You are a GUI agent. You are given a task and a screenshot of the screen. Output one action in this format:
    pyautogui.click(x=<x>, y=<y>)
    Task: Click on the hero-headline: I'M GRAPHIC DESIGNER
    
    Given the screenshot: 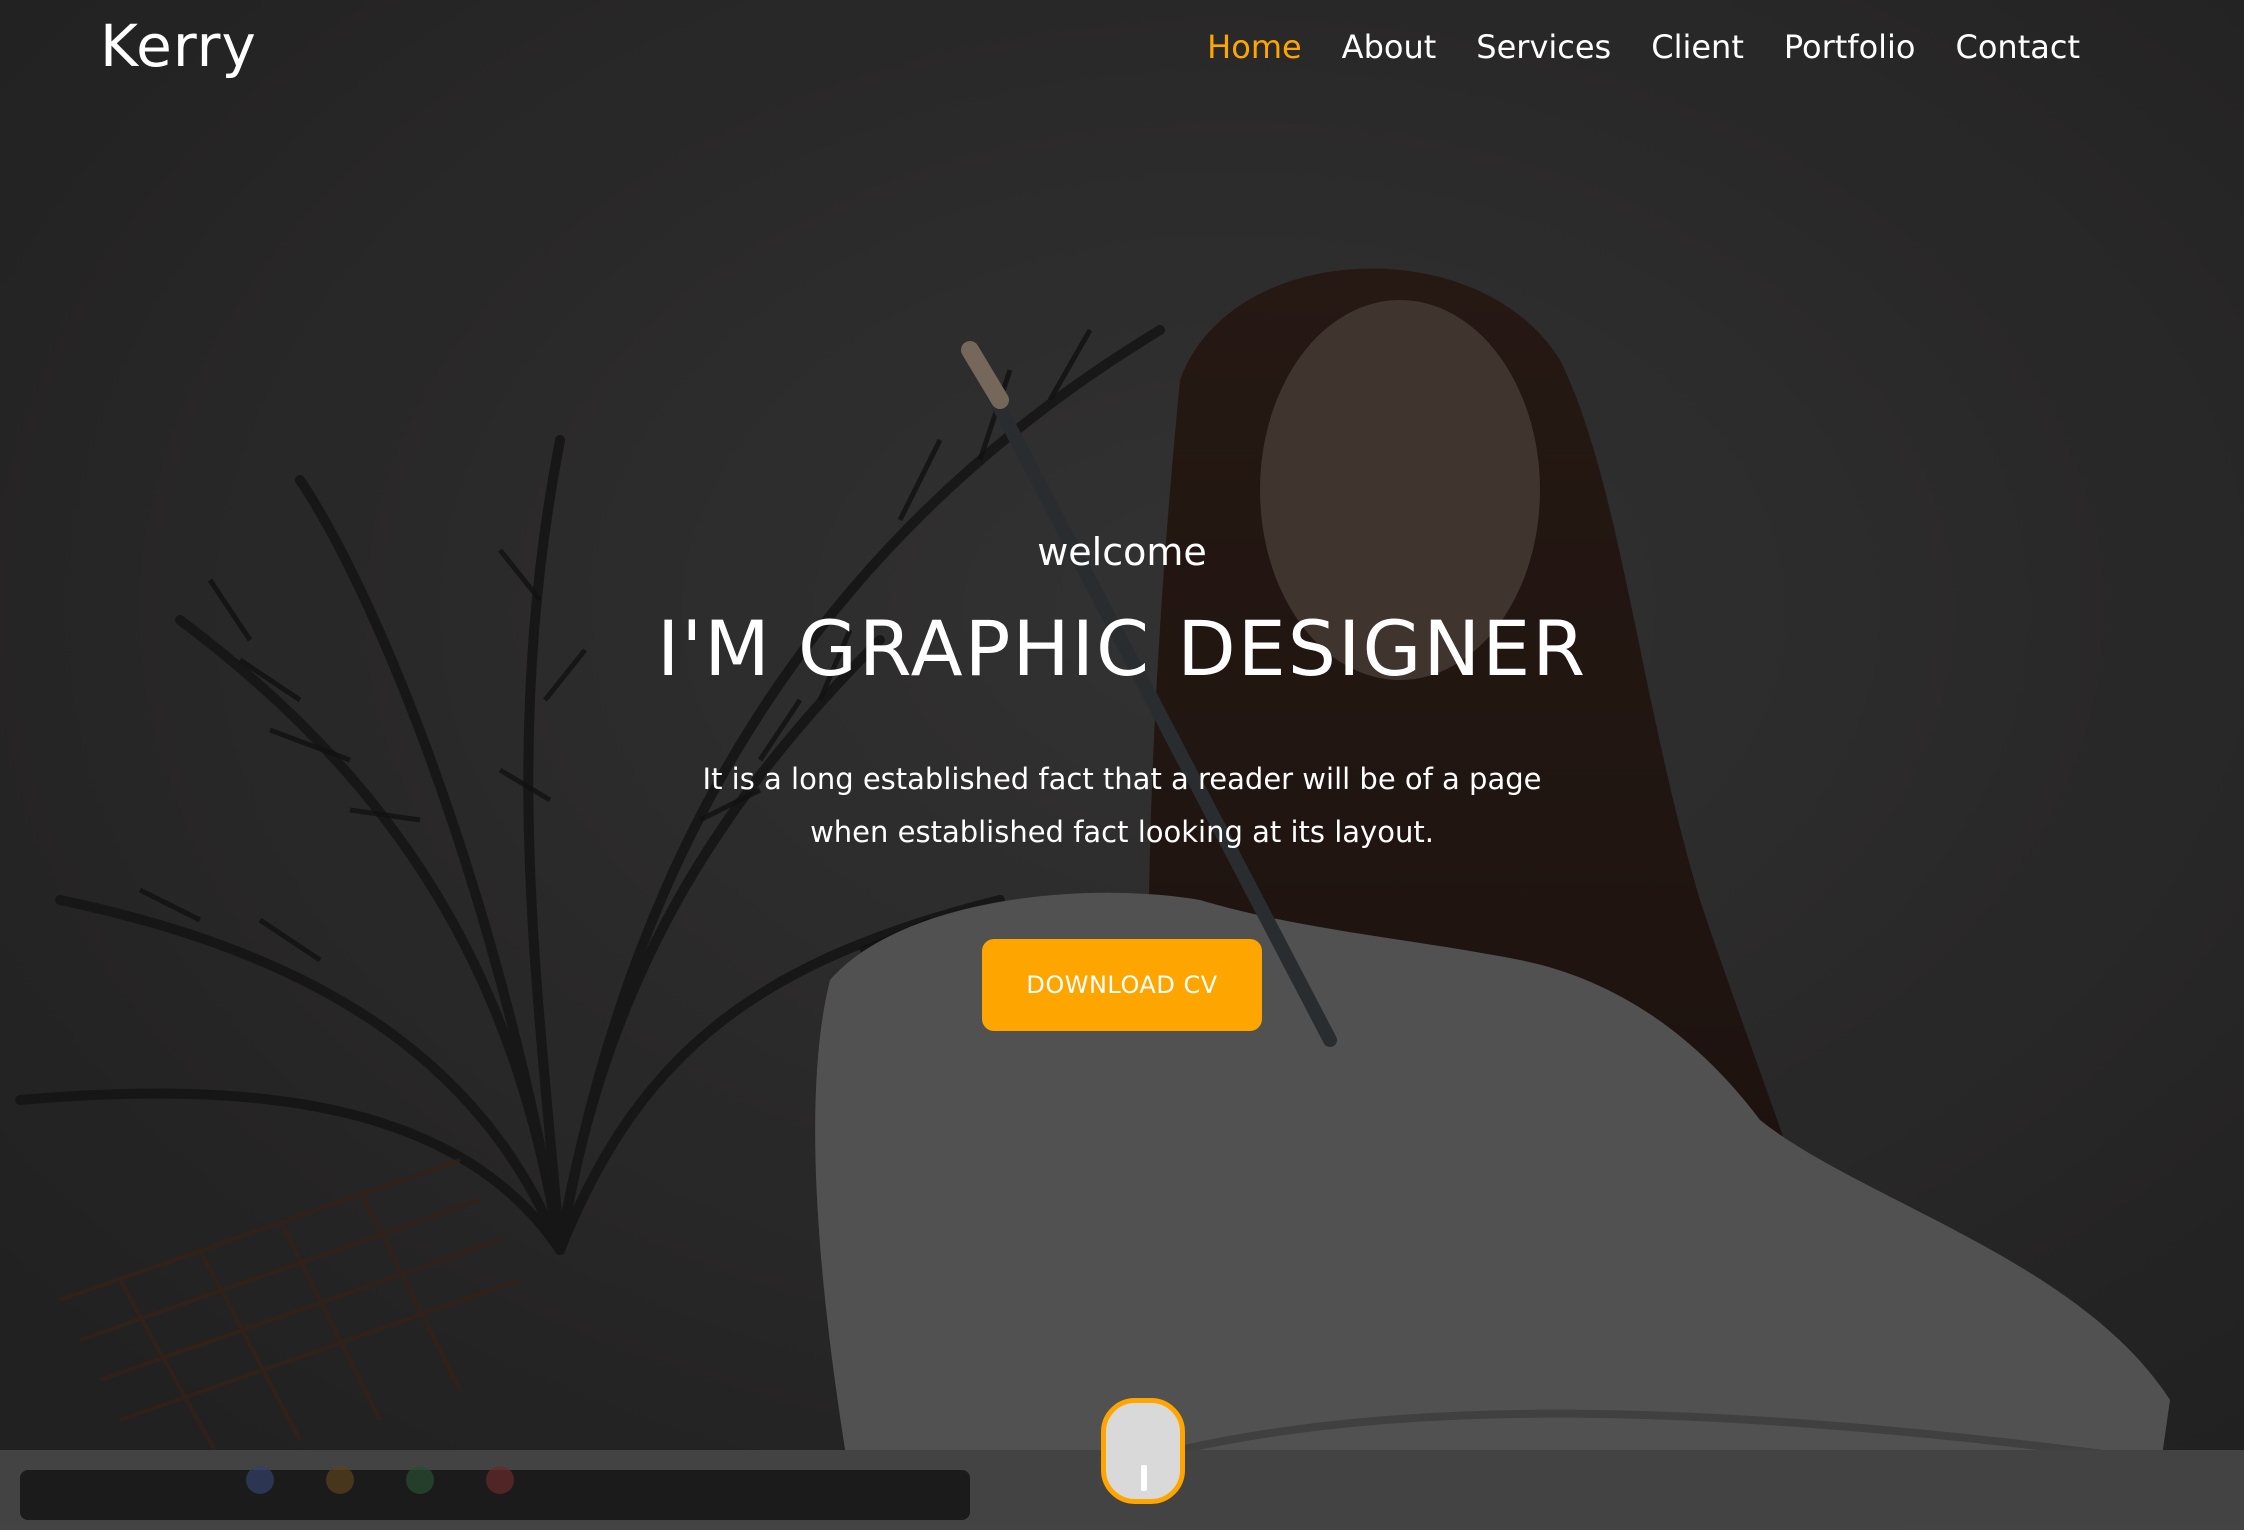 What is the action you would take?
    pyautogui.click(x=1122, y=648)
    